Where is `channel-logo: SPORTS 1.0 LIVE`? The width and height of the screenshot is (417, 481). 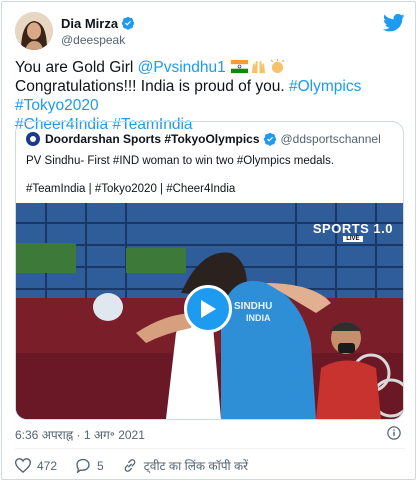
channel-logo: SPORTS 1.0 LIVE is located at coordinates (353, 231).